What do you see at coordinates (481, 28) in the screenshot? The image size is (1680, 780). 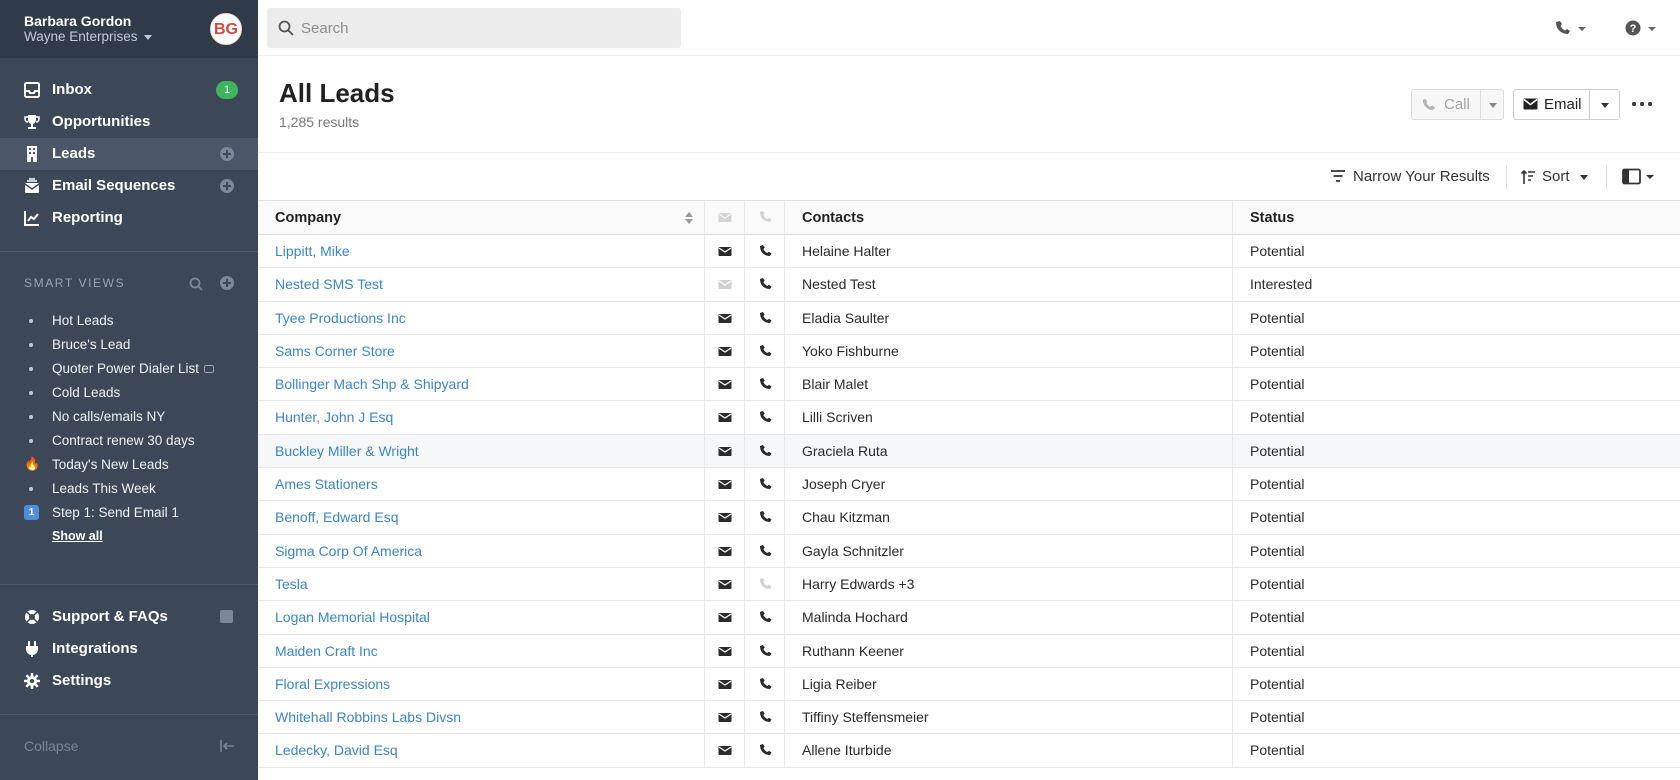 I see `search-input` at bounding box center [481, 28].